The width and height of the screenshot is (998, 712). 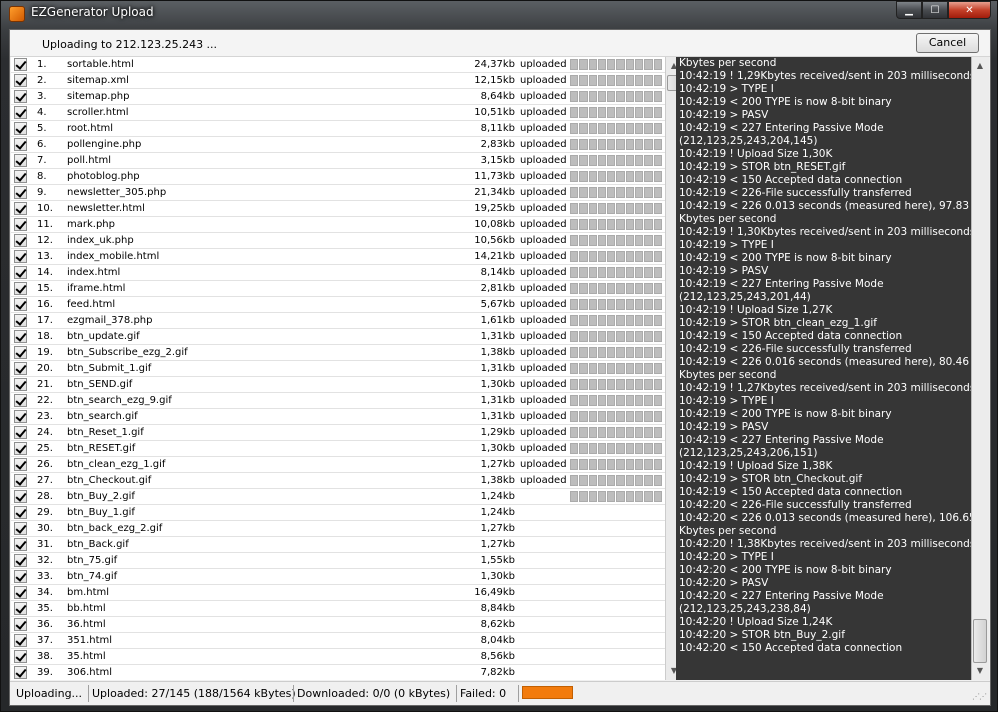 What do you see at coordinates (338, 465) in the screenshot?
I see `file-row: 26. btn_clean_ezg_1.gif 1,27kb uploaded` at bounding box center [338, 465].